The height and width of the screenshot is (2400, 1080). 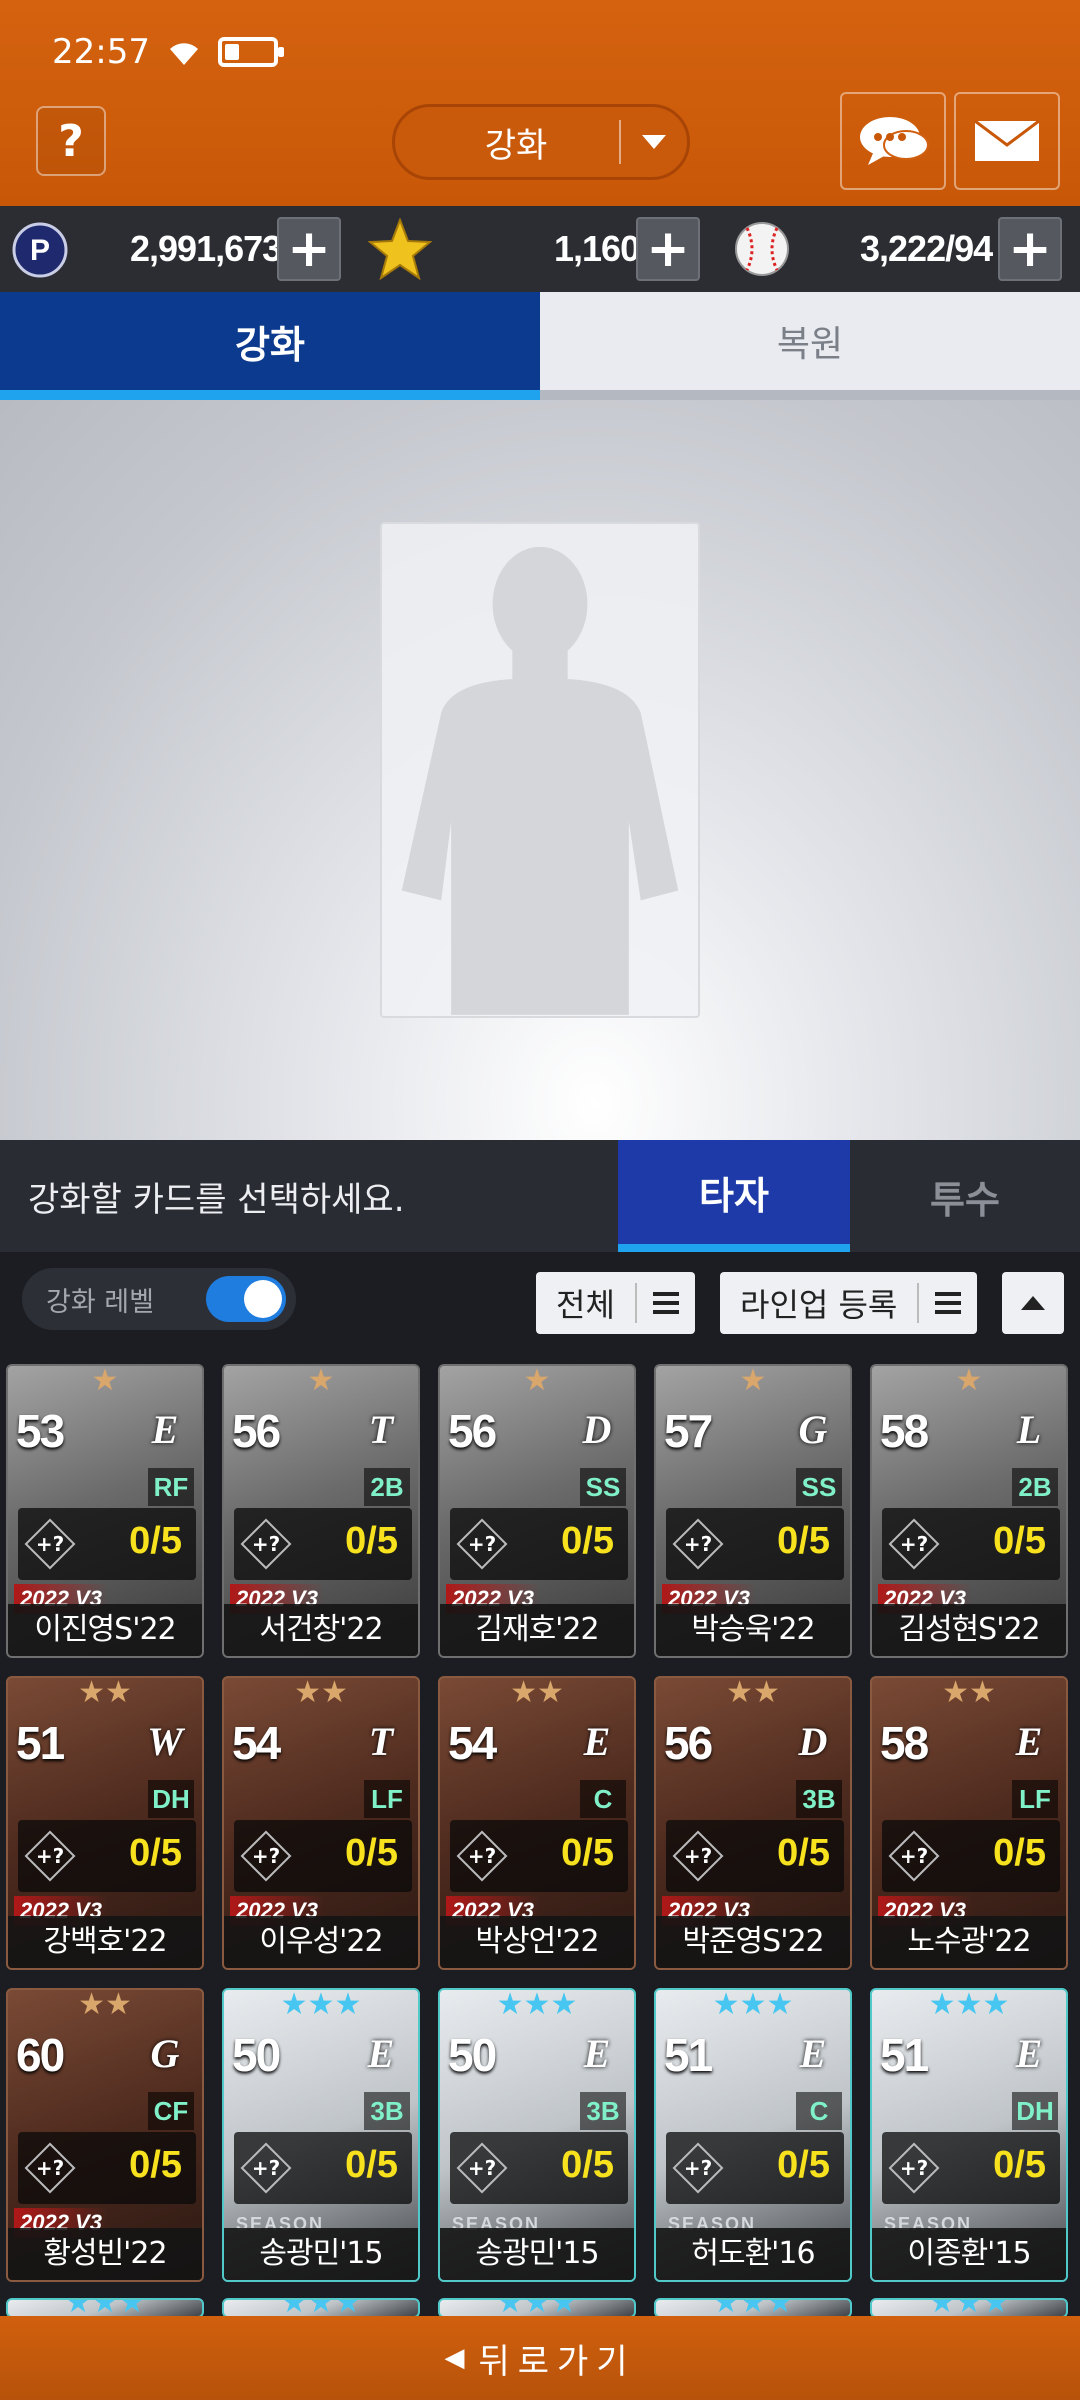 What do you see at coordinates (753, 1381) in the screenshot?
I see `card-stars: ★` at bounding box center [753, 1381].